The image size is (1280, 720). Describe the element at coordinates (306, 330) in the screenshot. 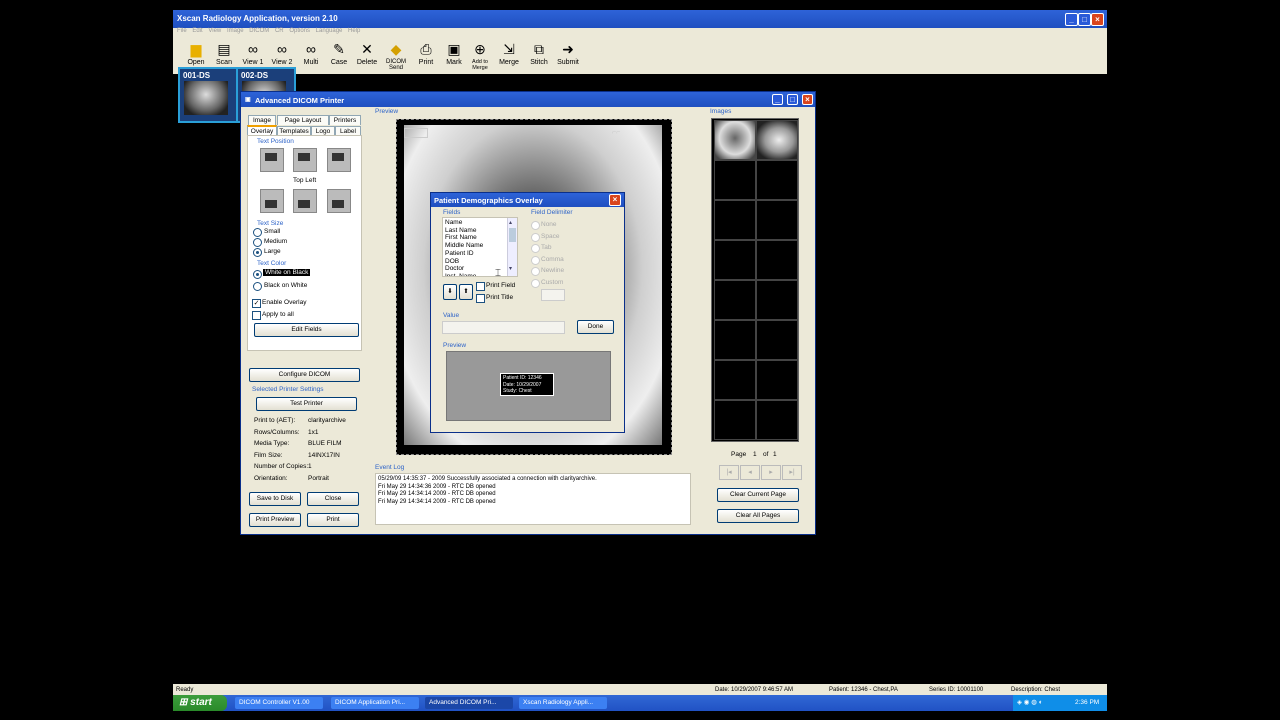

I see `edit-fields-button: Edit Fields` at that location.